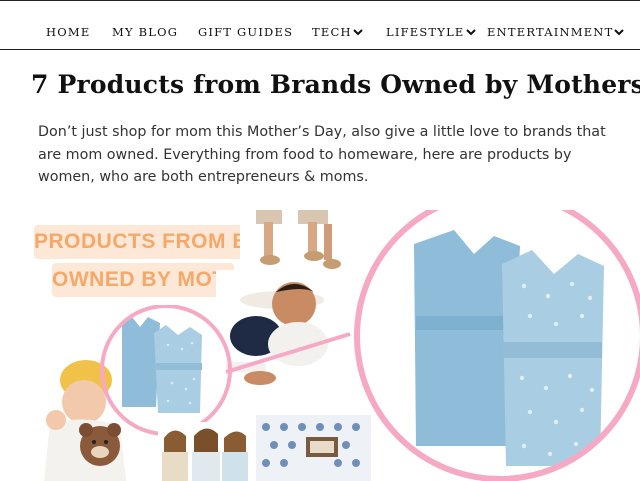 This screenshot has width=640, height=481. I want to click on nav-my-blog-link: MY BLOG, so click(145, 32).